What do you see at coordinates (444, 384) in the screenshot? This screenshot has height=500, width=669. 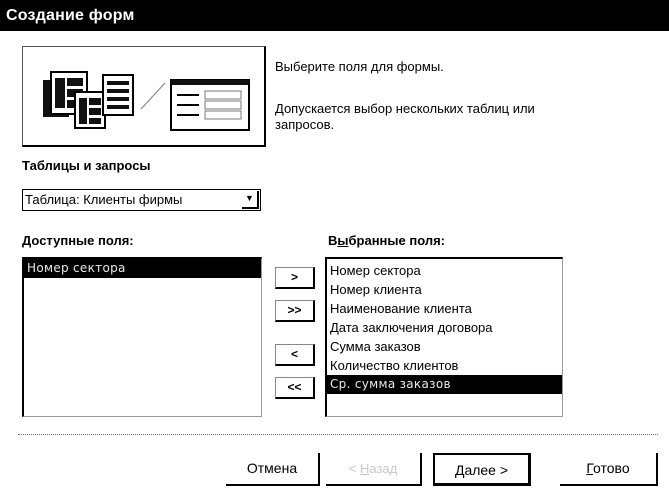 I see `list-item-selected: Ср. сумма заказов` at bounding box center [444, 384].